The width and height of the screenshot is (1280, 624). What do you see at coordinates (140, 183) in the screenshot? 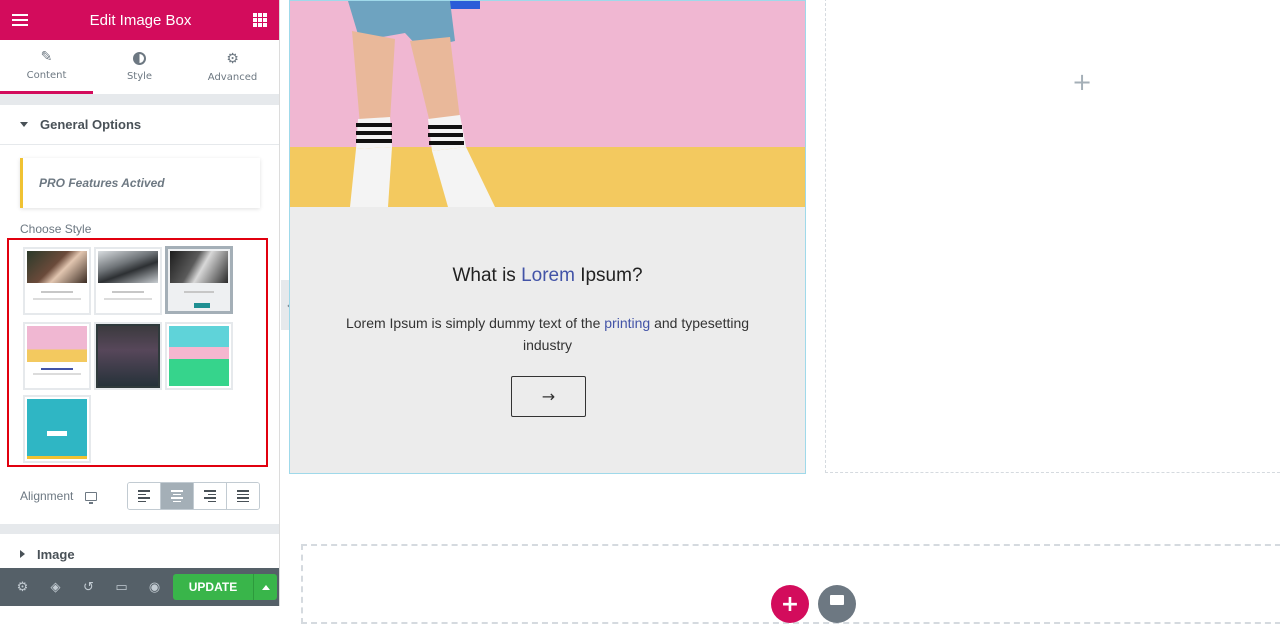
I see `pro-notice: PRO Features Actived` at bounding box center [140, 183].